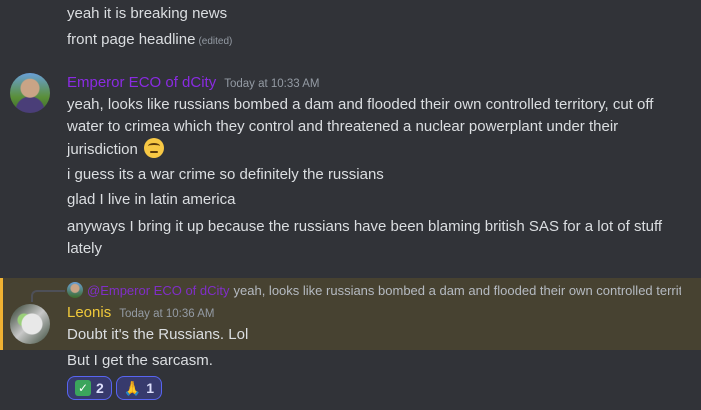 The height and width of the screenshot is (410, 701). I want to click on message-text: But I get the sarcasm., so click(140, 360).